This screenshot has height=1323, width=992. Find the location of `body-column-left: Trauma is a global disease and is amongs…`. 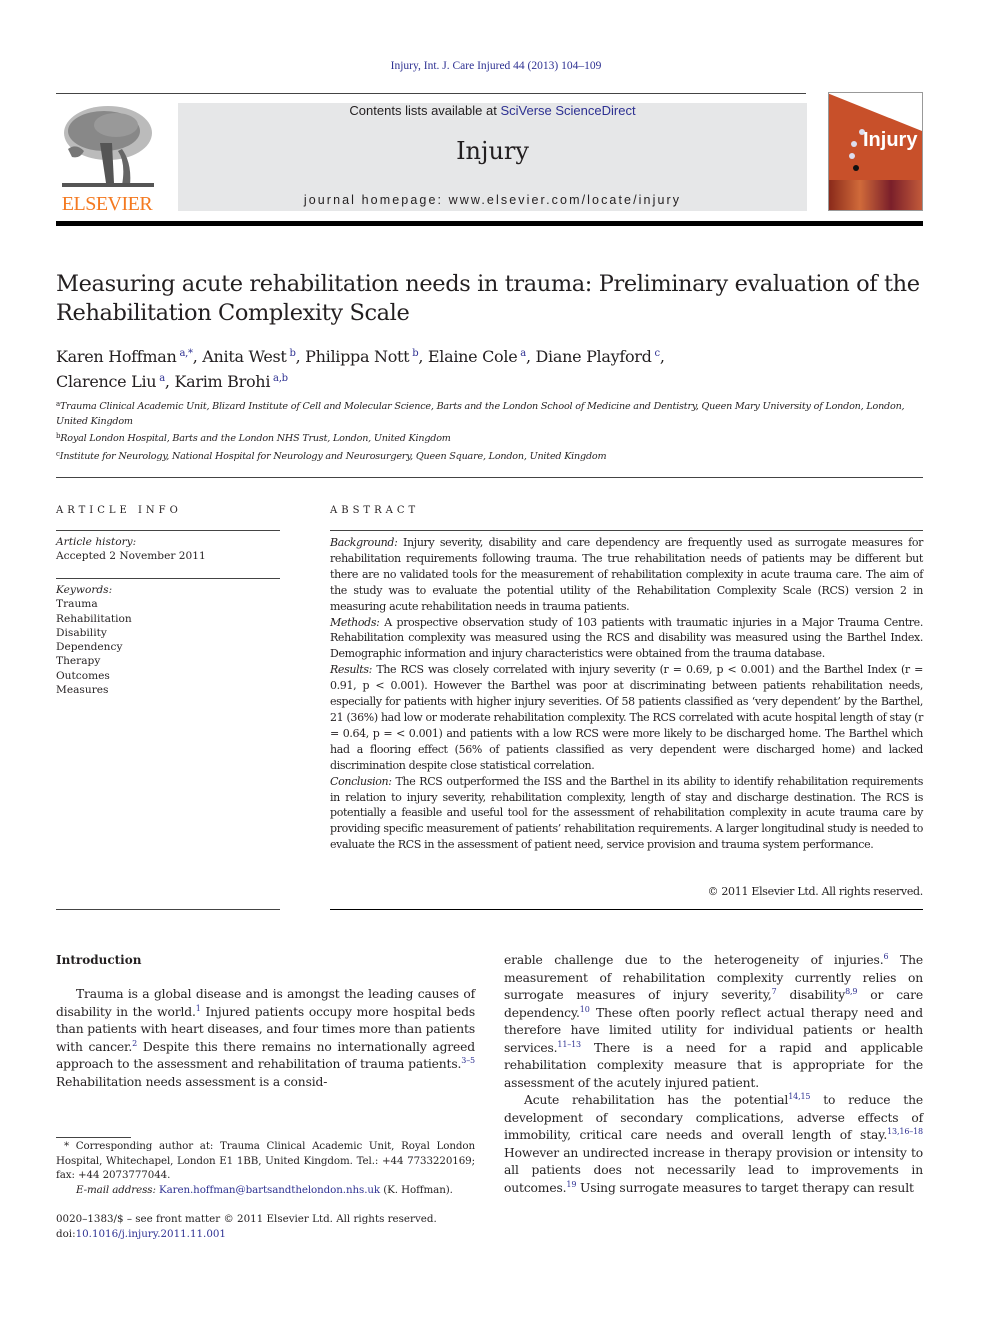

body-column-left: Trauma is a global disease and is amongs… is located at coordinates (265, 1038).